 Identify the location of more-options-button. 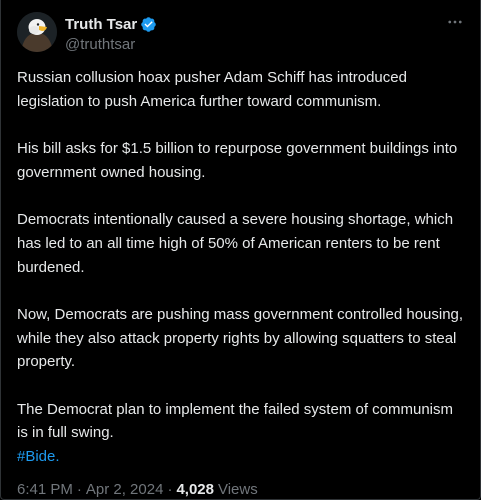
(455, 22).